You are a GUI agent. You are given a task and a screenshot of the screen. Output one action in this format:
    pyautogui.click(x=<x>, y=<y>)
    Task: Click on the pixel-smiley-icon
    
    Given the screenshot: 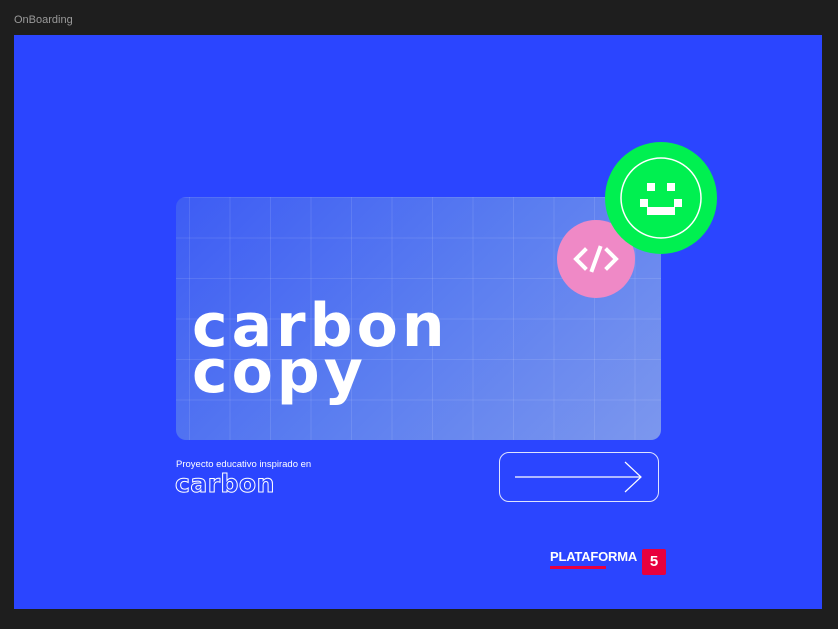 What is the action you would take?
    pyautogui.click(x=661, y=198)
    